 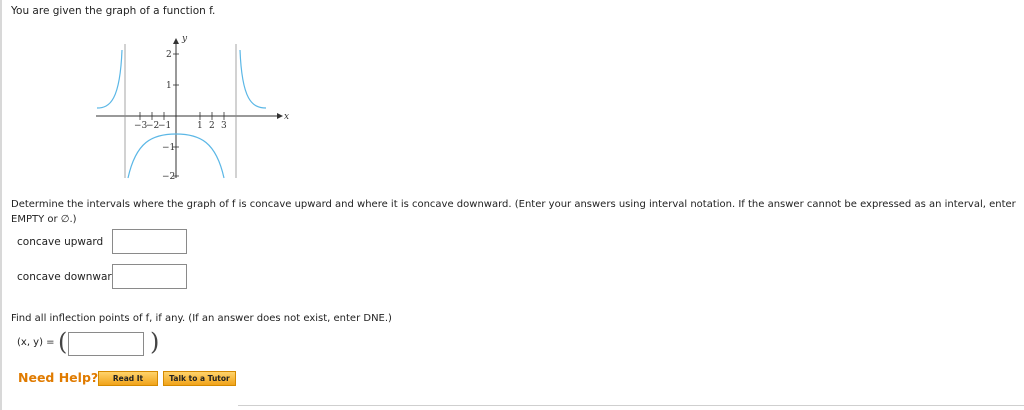 What do you see at coordinates (168, 148) in the screenshot?
I see `y-tick-label: −1` at bounding box center [168, 148].